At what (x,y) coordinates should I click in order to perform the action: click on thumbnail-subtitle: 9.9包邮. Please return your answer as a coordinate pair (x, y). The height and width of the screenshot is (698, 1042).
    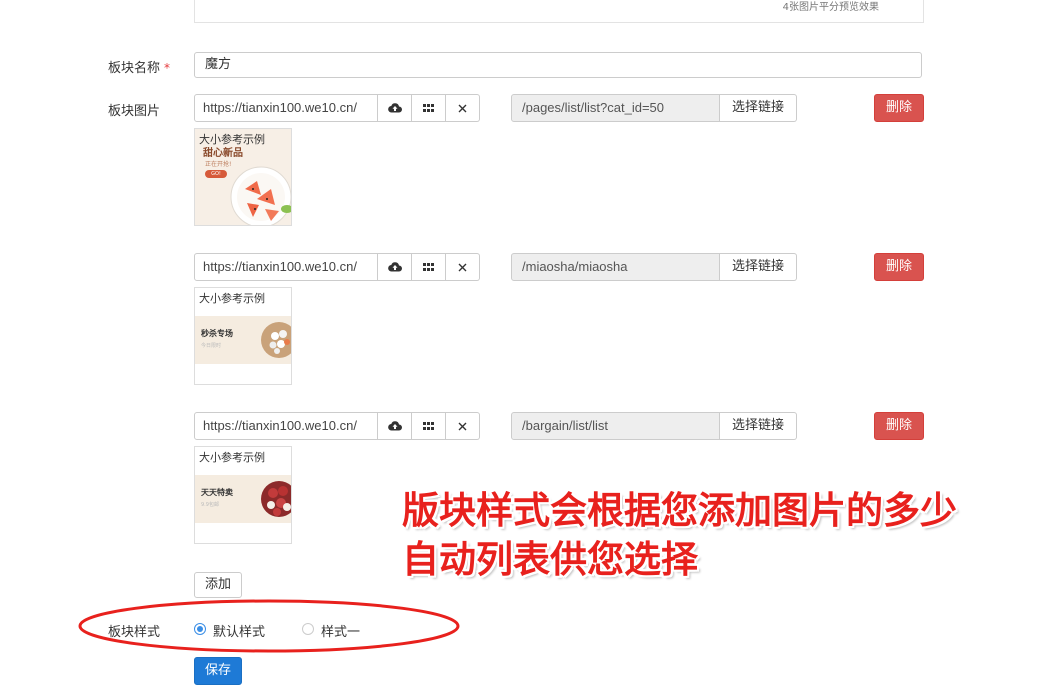
    Looking at the image, I should click on (210, 505).